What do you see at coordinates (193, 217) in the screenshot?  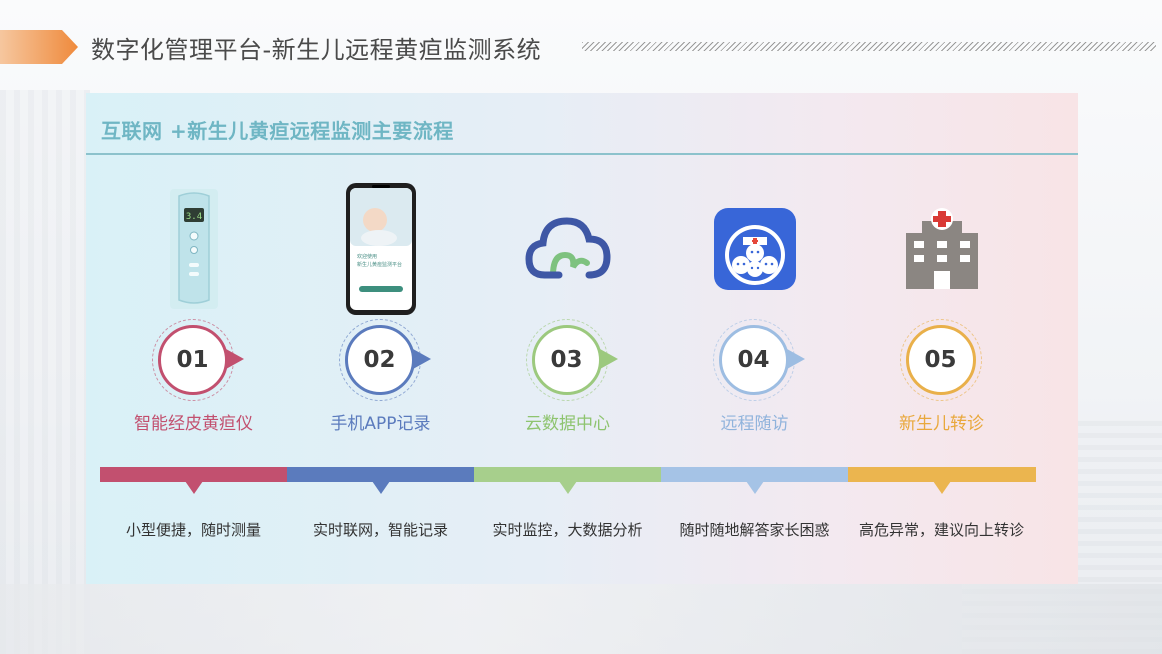 I see `device-reading: 3.4` at bounding box center [193, 217].